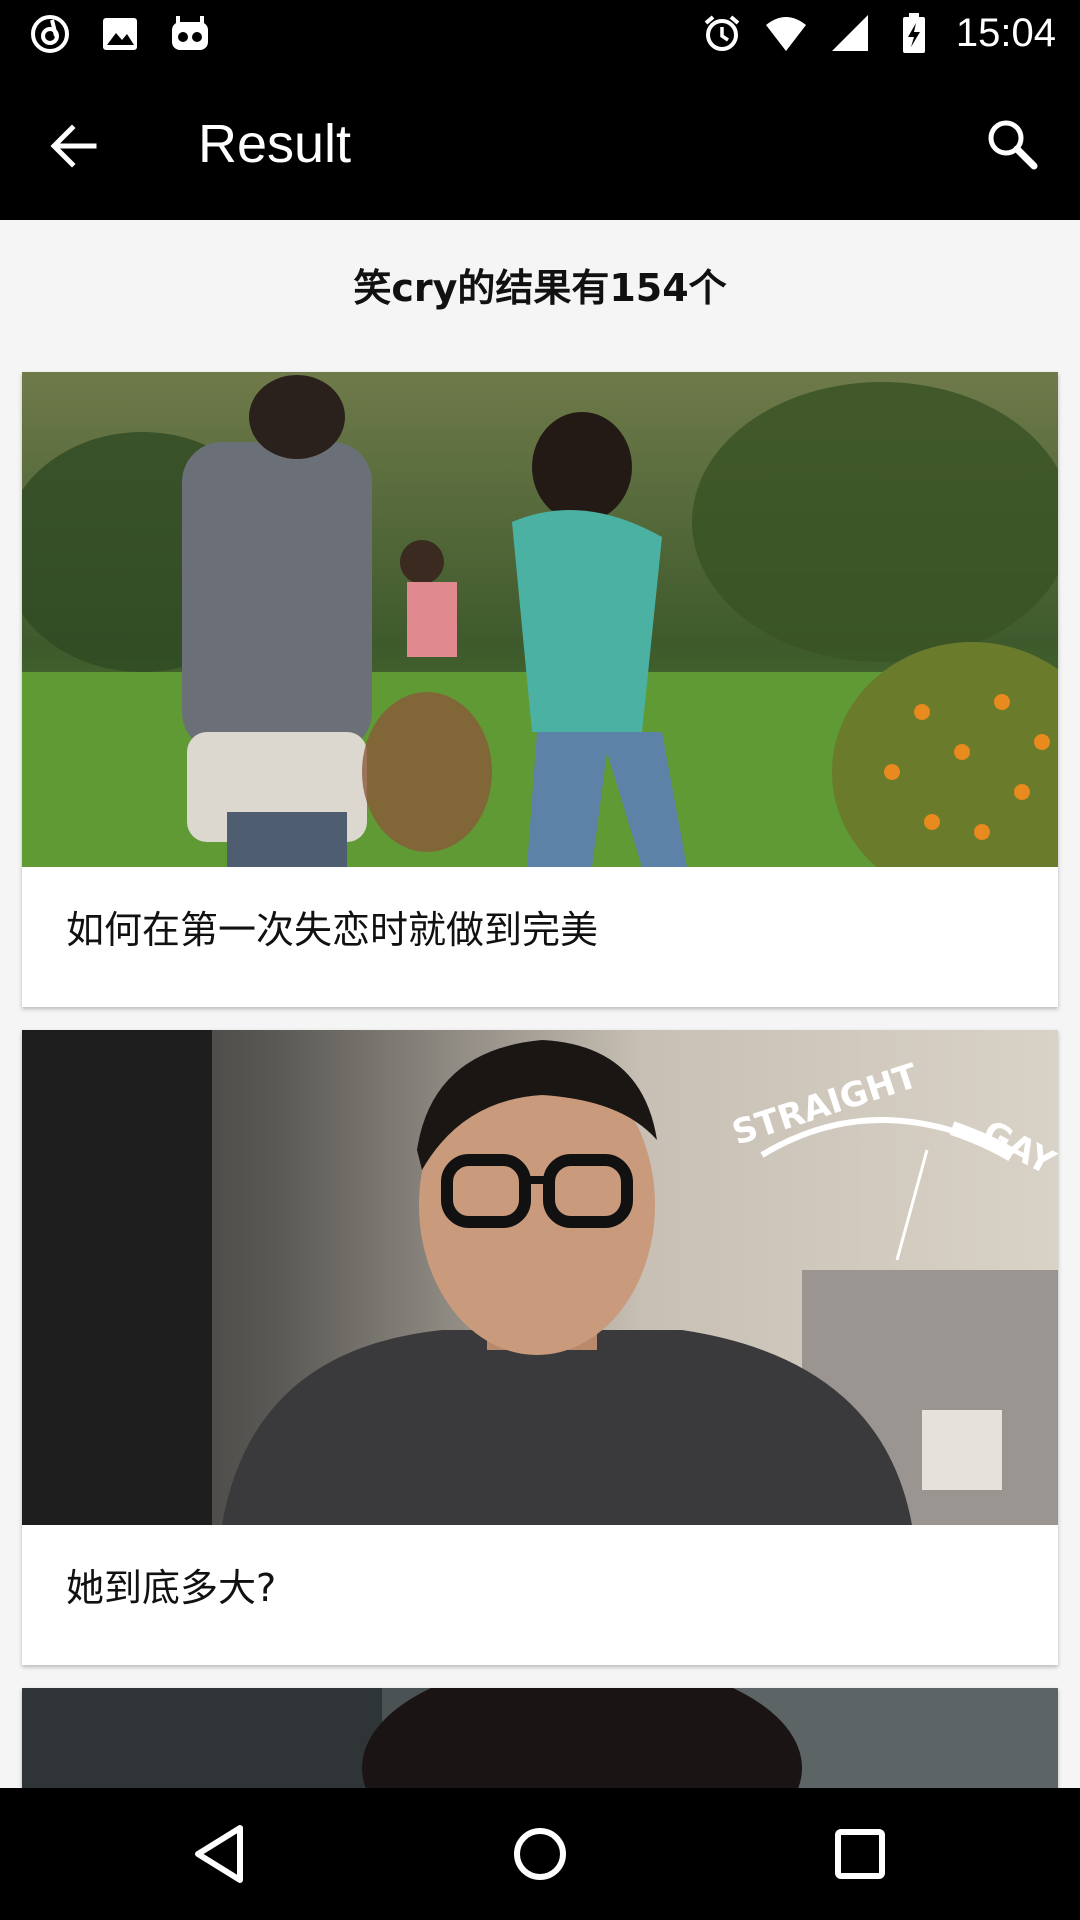 This screenshot has width=1080, height=1920. What do you see at coordinates (332, 930) in the screenshot?
I see `result-title: 如何在第一次失恋时就做到完美` at bounding box center [332, 930].